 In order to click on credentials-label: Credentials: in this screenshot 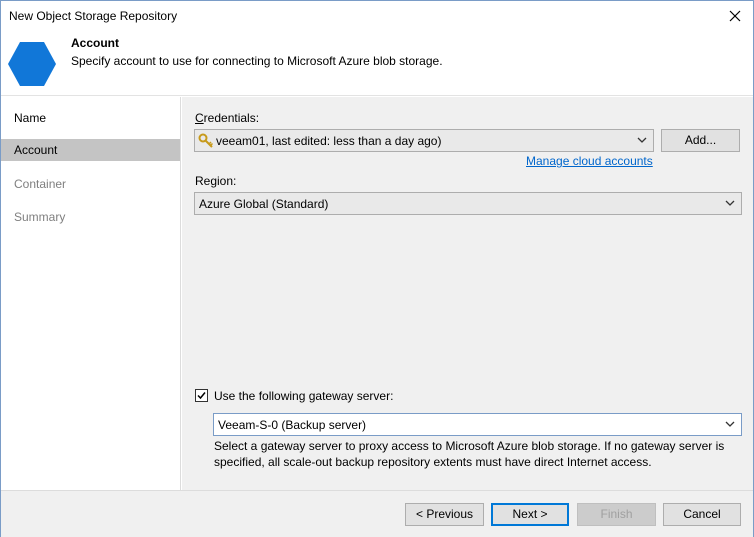, I will do `click(227, 118)`.